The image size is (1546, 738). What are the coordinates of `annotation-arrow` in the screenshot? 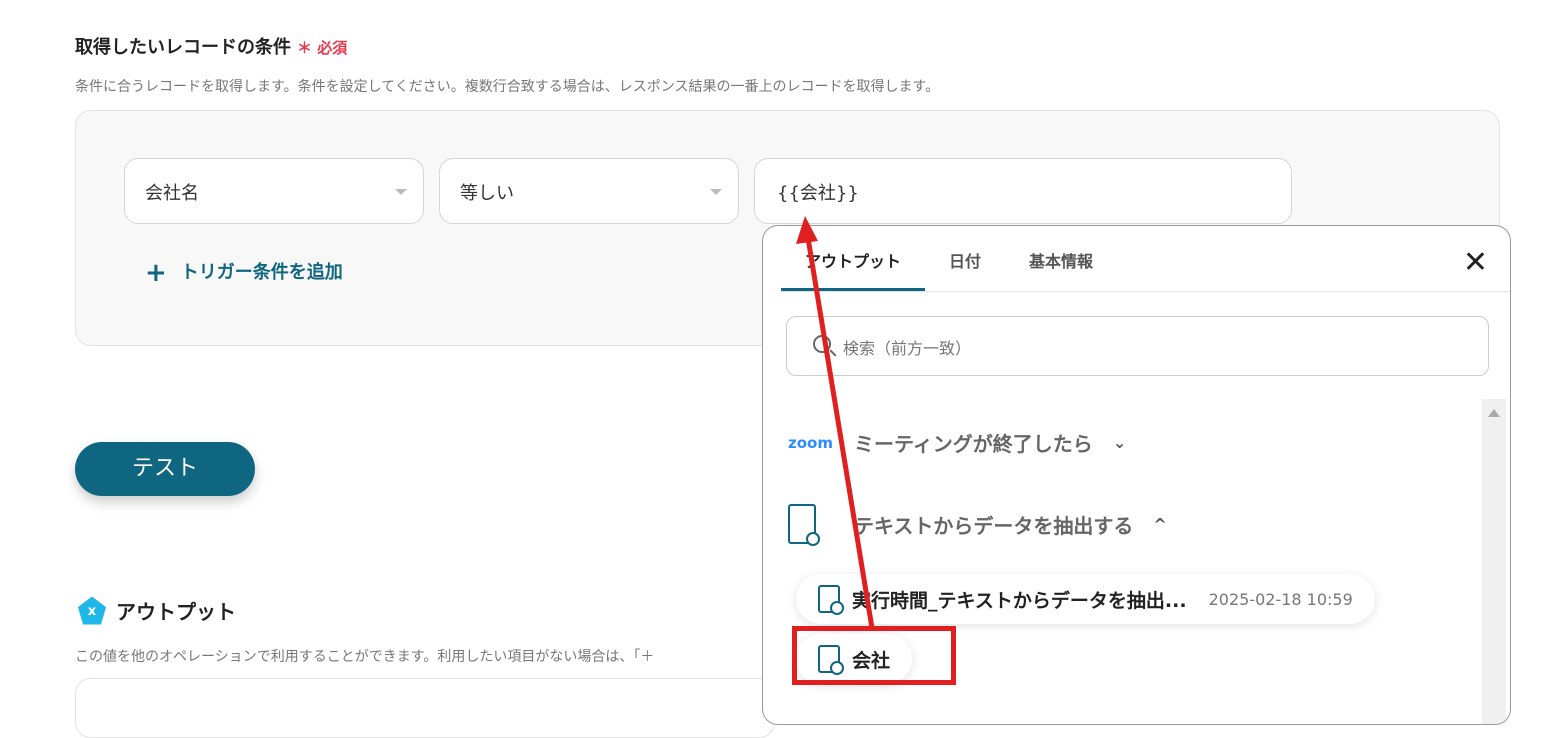 It's located at (835, 422).